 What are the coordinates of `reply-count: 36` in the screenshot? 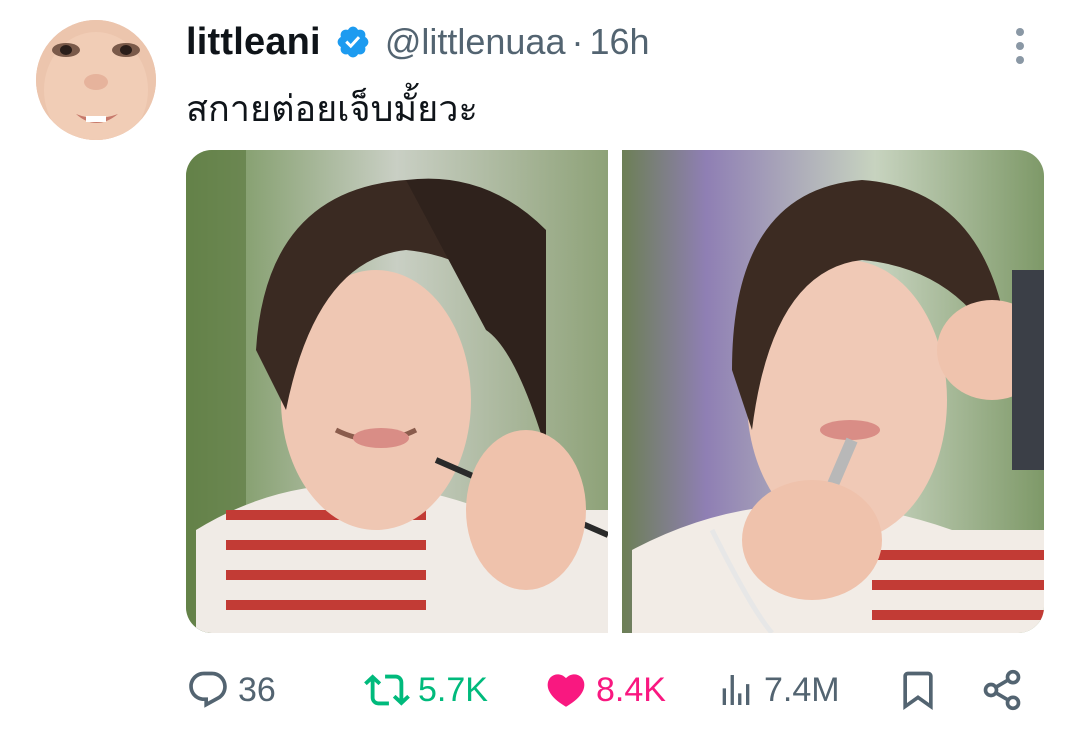 It's located at (257, 690).